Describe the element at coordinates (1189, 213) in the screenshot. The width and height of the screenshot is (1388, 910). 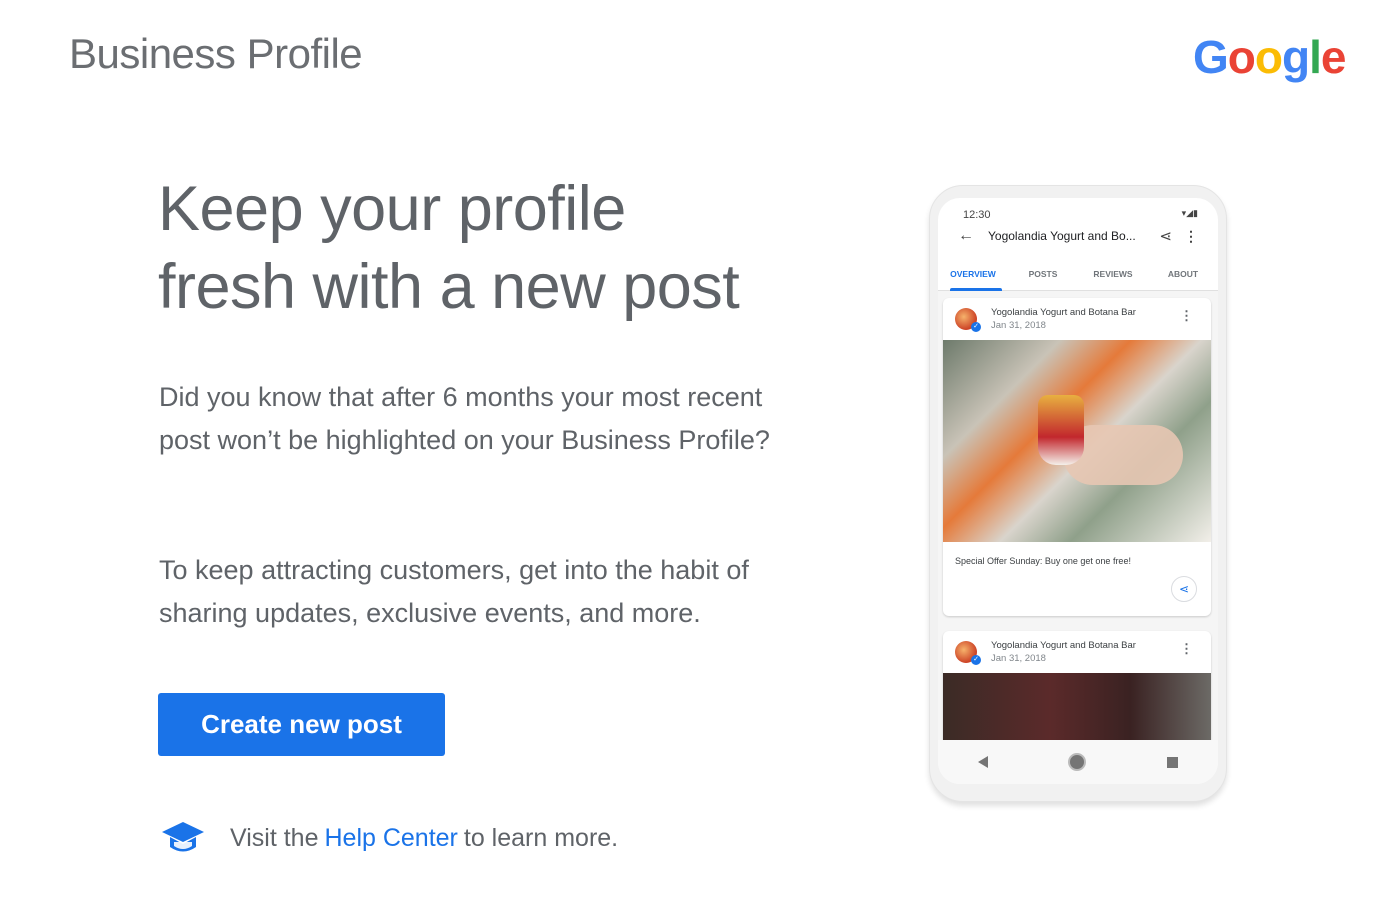
I see `status-icons: ▾◢▮` at that location.